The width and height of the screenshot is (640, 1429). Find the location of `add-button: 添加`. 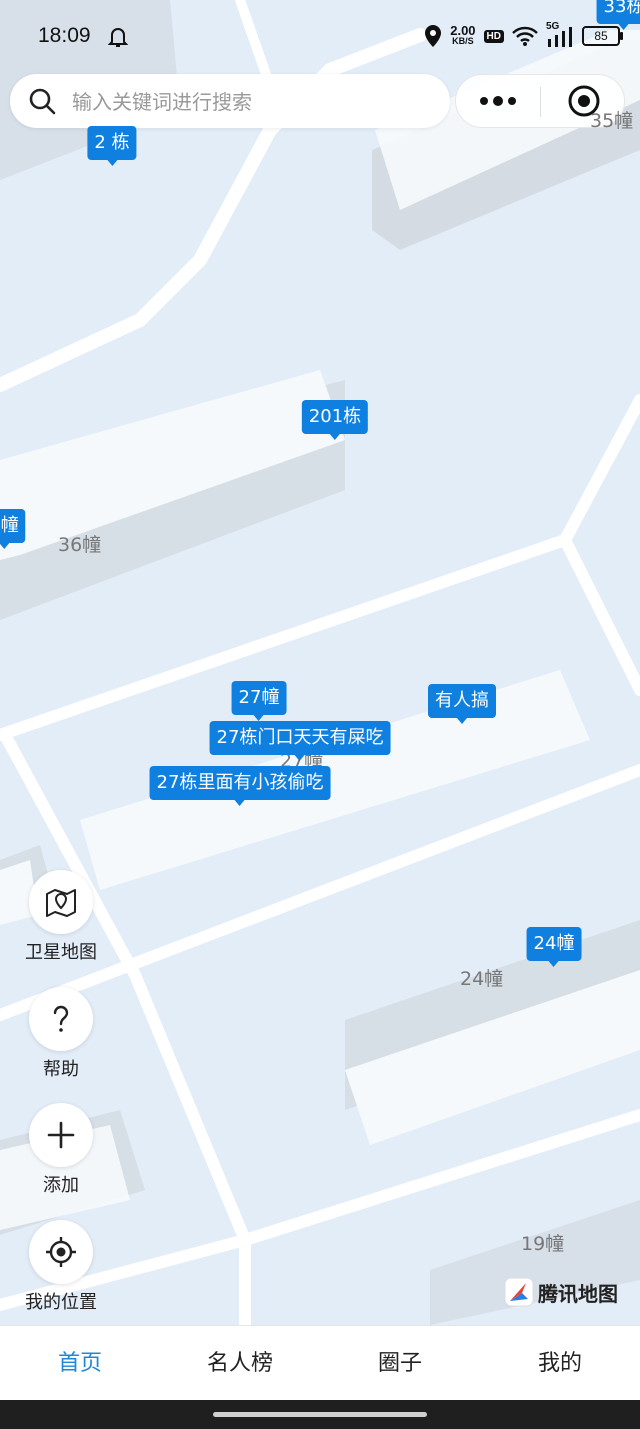

add-button: 添加 is located at coordinates (61, 1155).